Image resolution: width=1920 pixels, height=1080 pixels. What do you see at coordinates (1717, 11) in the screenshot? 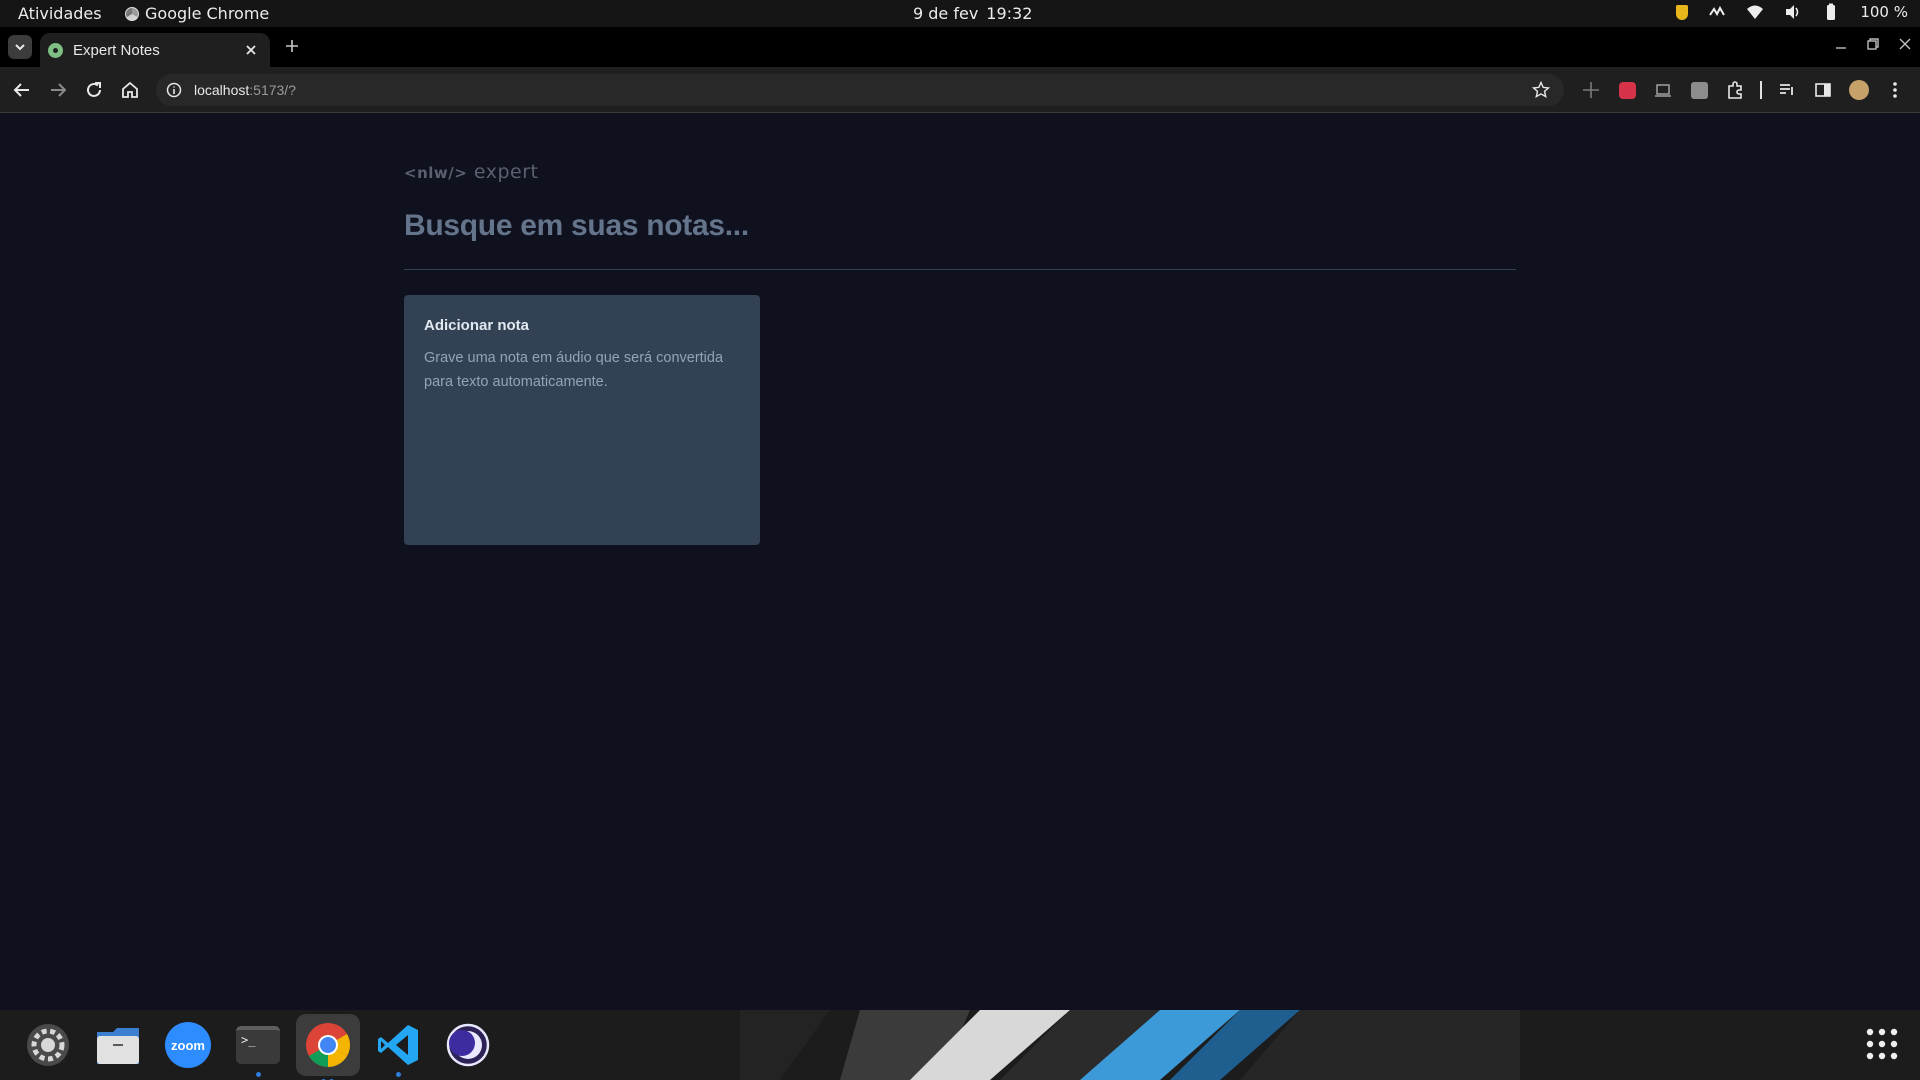
I see `network-activity-icon` at bounding box center [1717, 11].